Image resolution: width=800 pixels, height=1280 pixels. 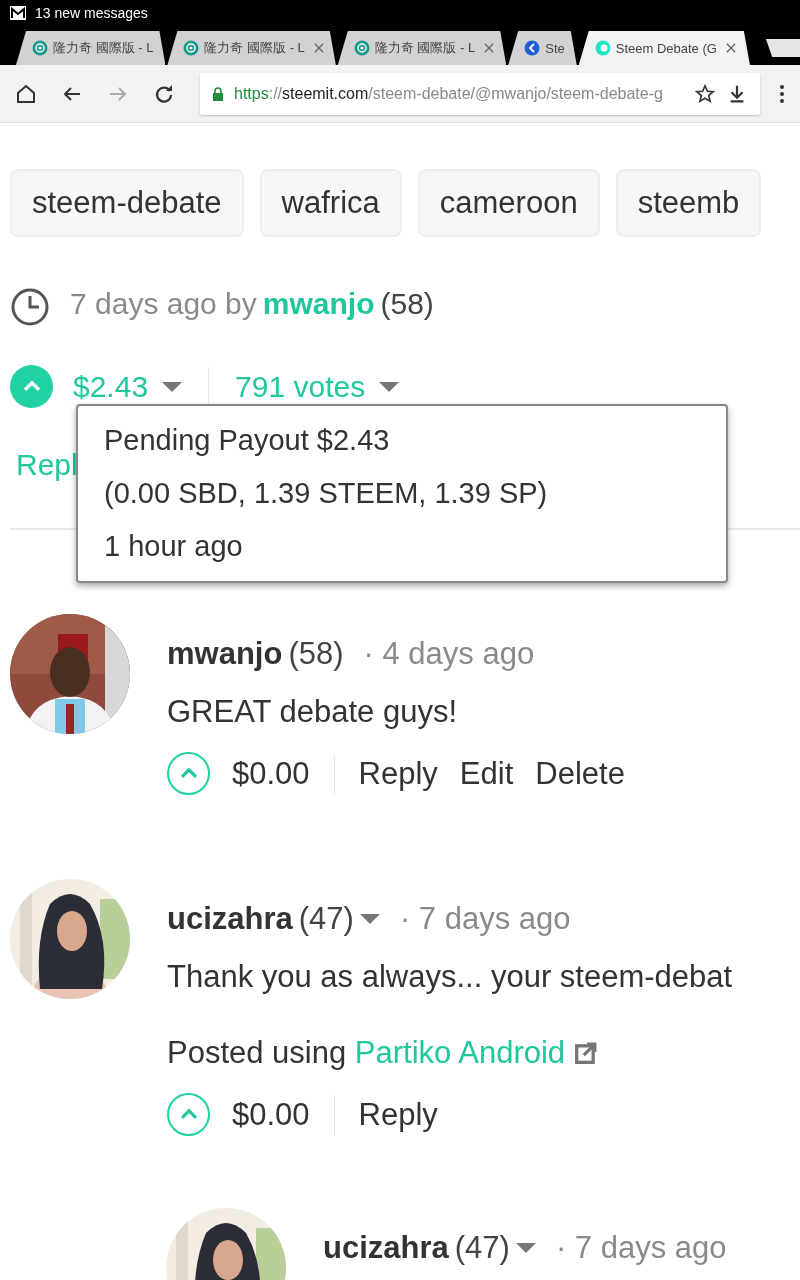 What do you see at coordinates (782, 48) in the screenshot?
I see `new-tab-button` at bounding box center [782, 48].